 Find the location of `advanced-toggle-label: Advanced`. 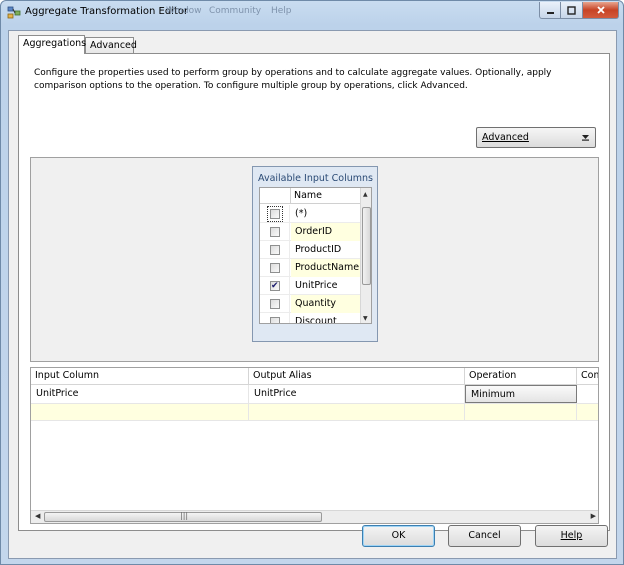

advanced-toggle-label: Advanced is located at coordinates (505, 137).